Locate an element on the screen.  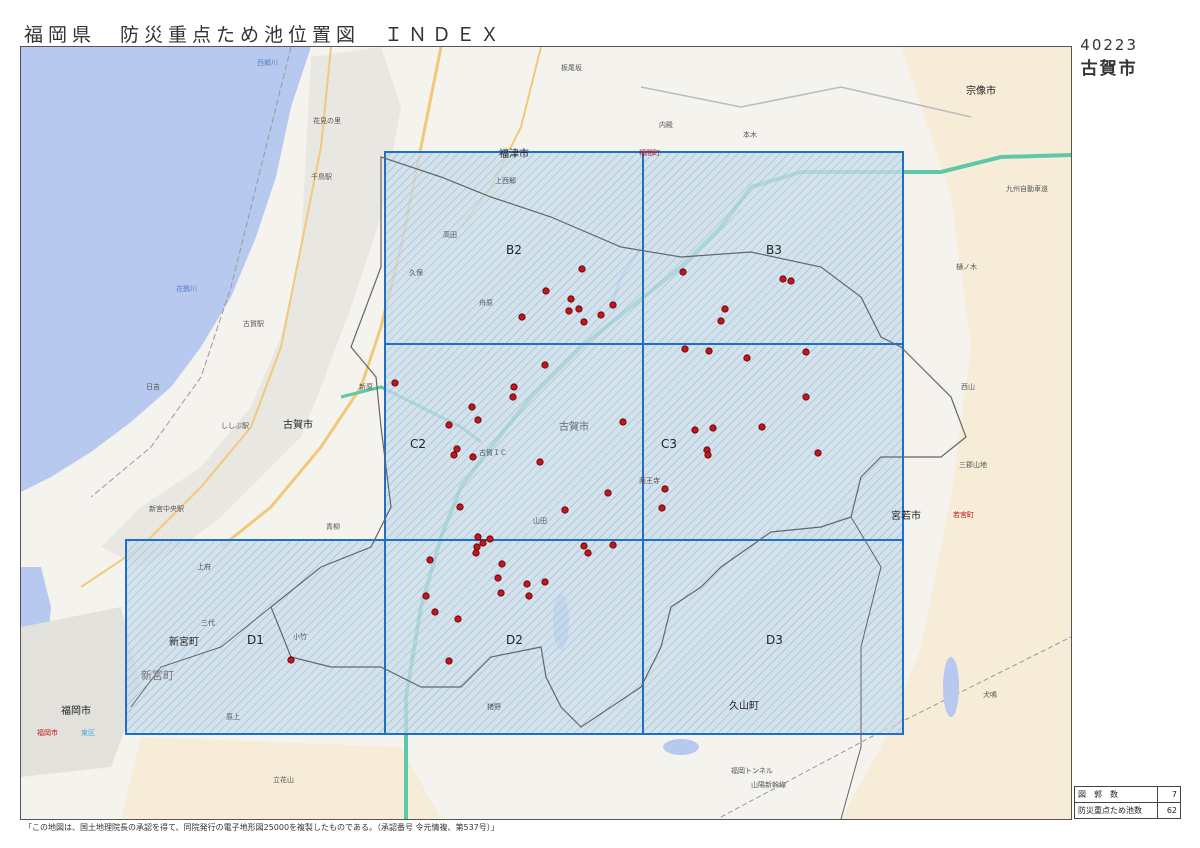
label-itabashi: 板尾坂 is located at coordinates (571, 67).